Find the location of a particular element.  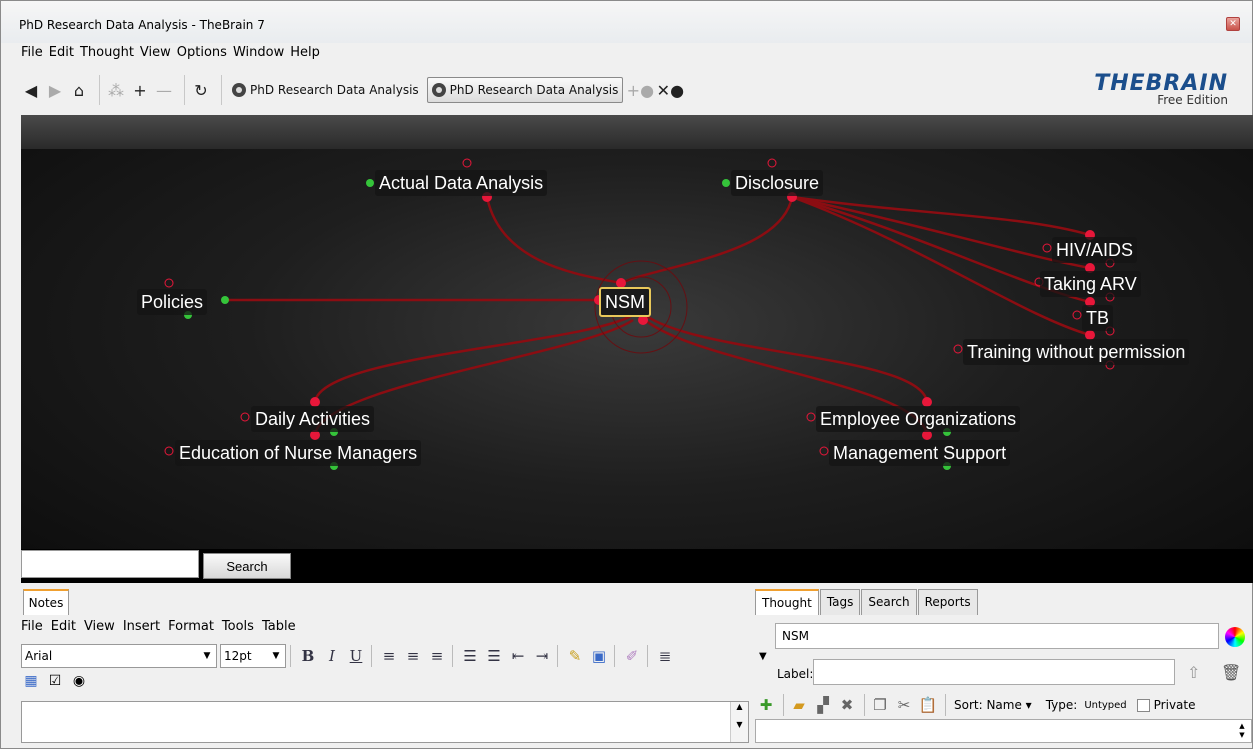

close-icon: ✕ is located at coordinates (1233, 24).